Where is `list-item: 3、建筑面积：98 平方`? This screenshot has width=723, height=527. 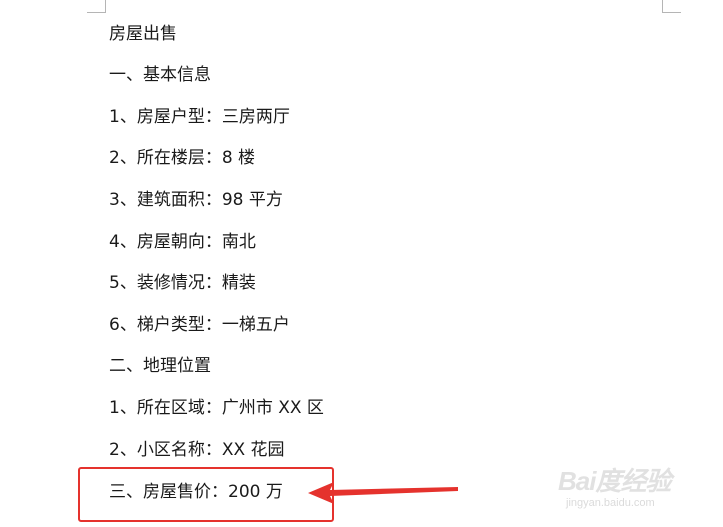
list-item: 3、建筑面积：98 平方 is located at coordinates (196, 200).